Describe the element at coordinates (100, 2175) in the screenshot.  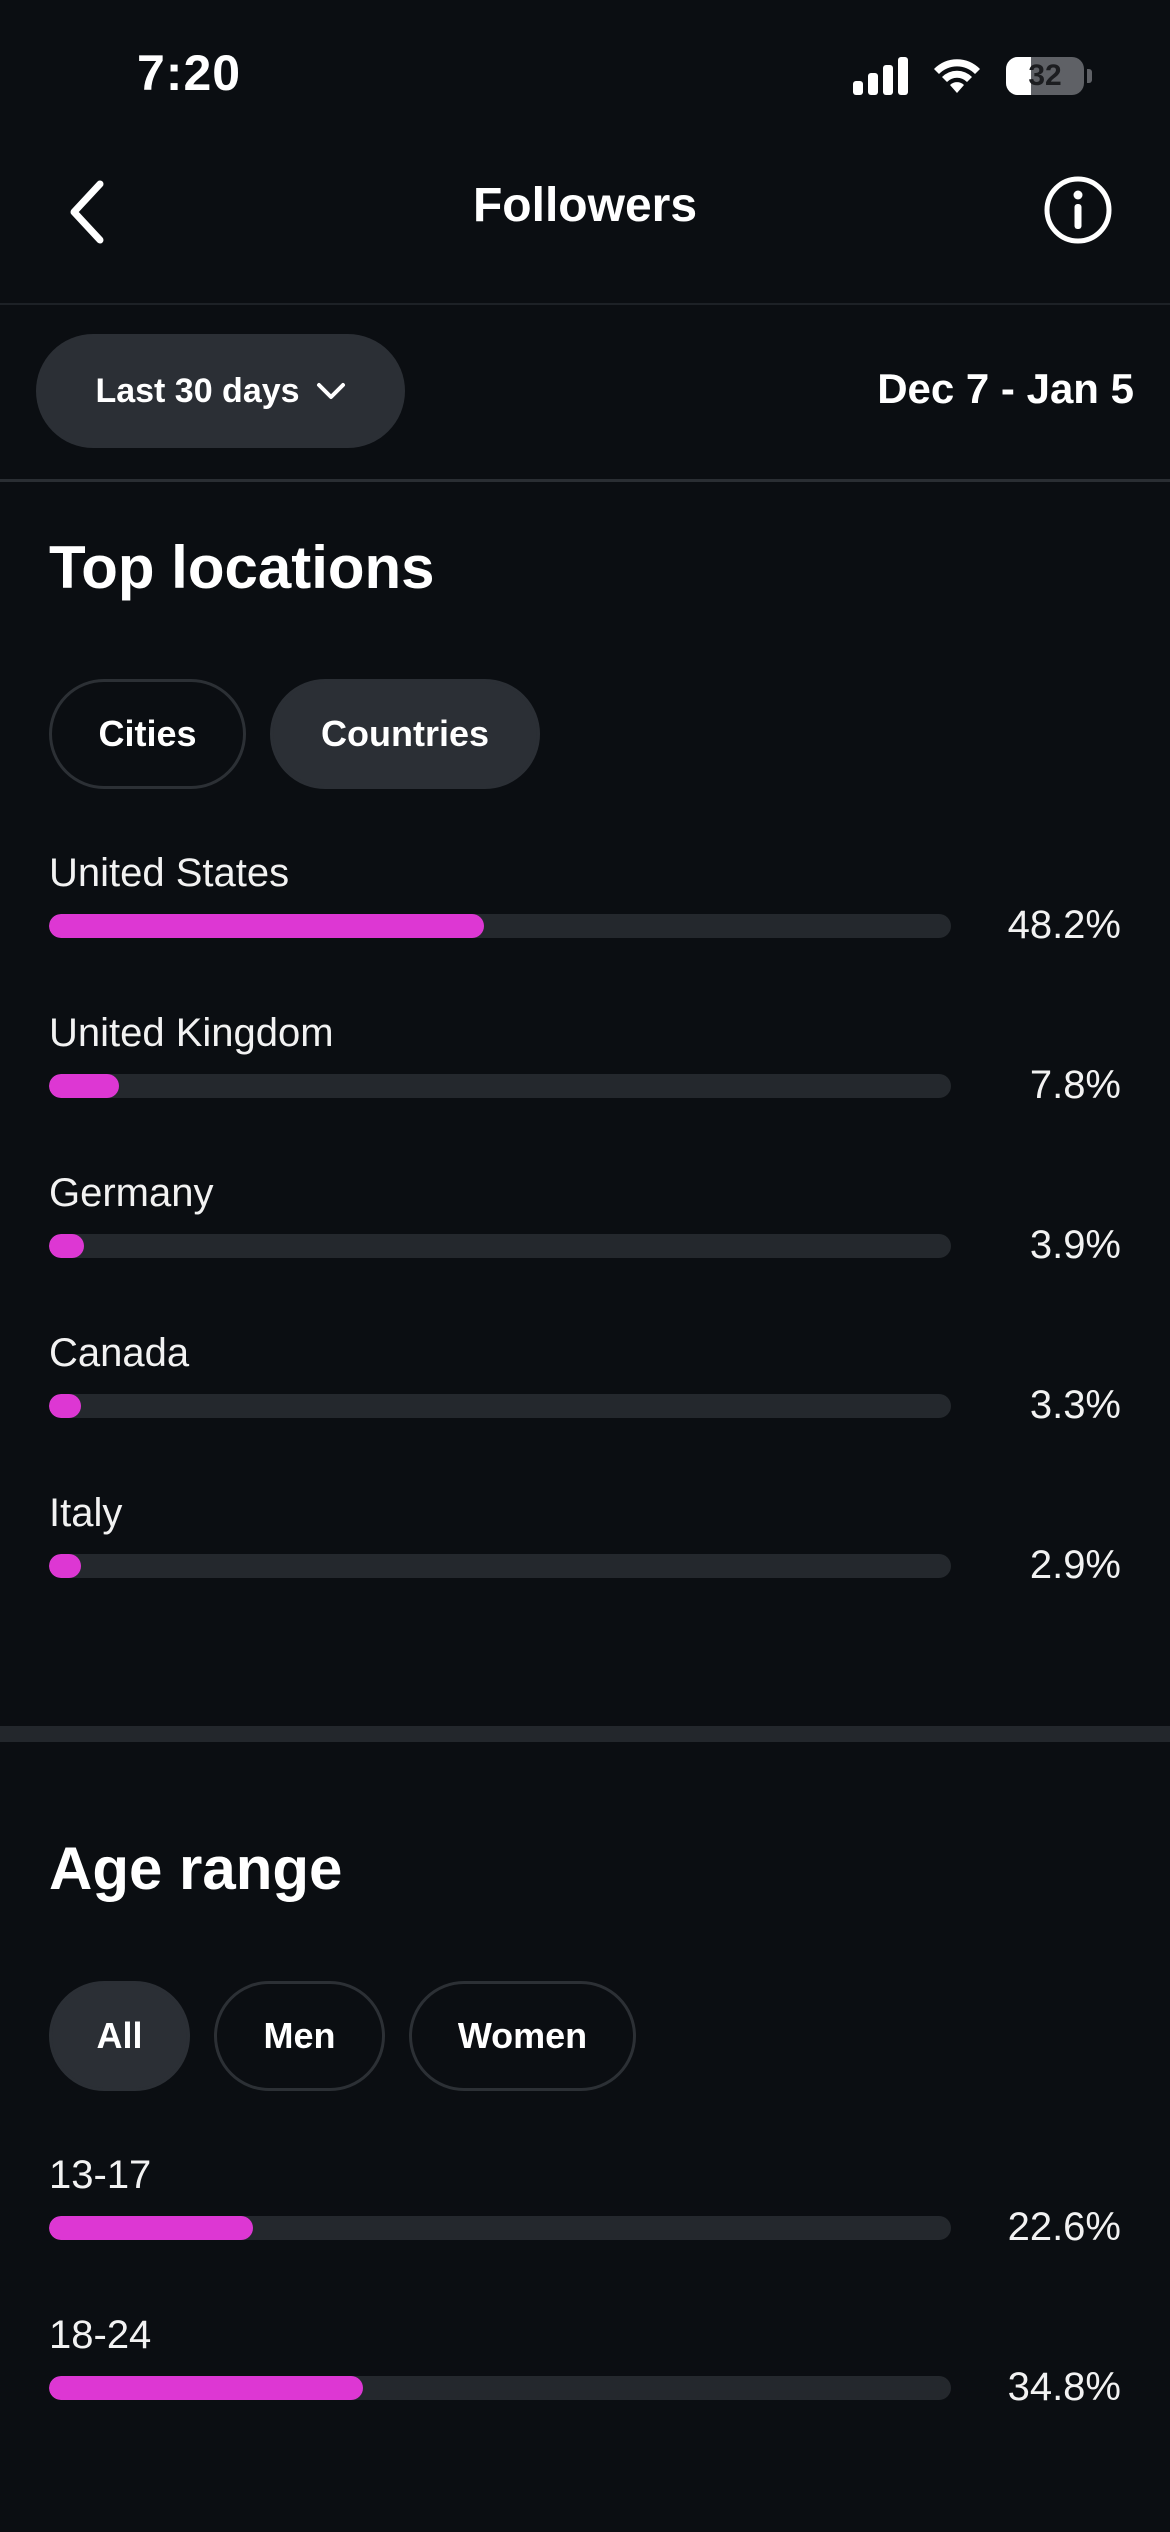
I see `age-label: 13-17` at that location.